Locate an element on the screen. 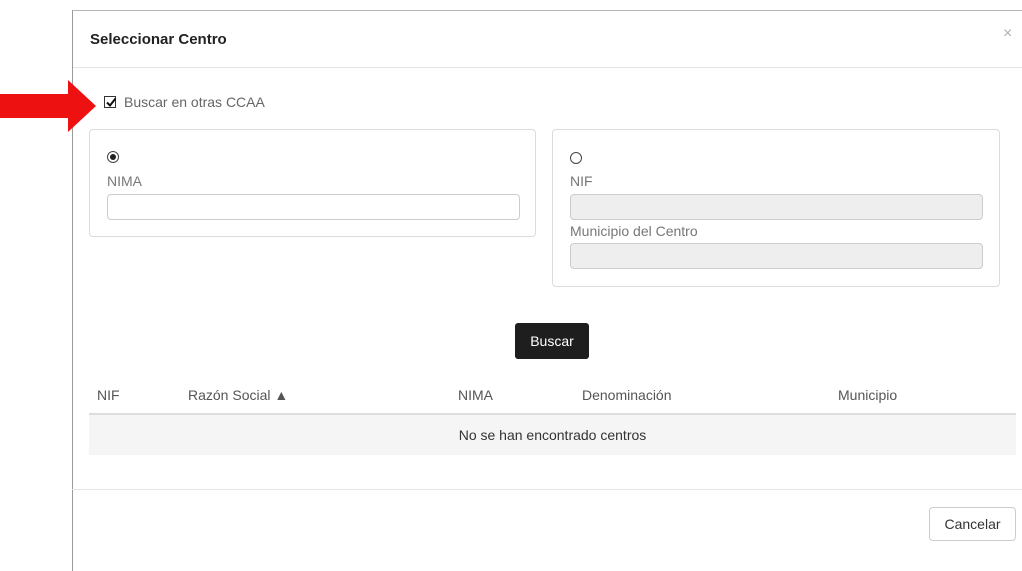 This screenshot has width=1022, height=571. column-header-nima: NIMA is located at coordinates (475, 395).